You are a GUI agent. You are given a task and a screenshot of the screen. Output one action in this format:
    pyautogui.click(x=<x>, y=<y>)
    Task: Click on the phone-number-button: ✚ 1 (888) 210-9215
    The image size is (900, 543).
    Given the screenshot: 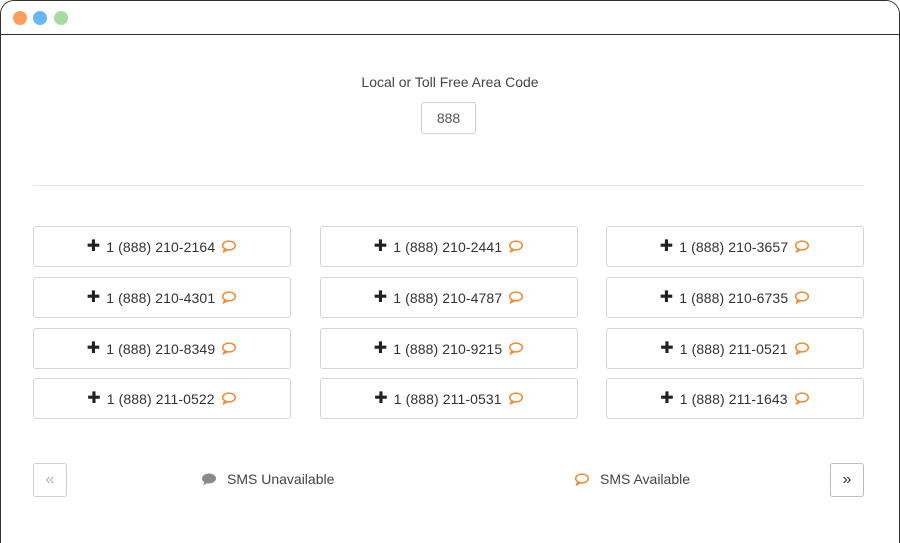 What is the action you would take?
    pyautogui.click(x=449, y=348)
    